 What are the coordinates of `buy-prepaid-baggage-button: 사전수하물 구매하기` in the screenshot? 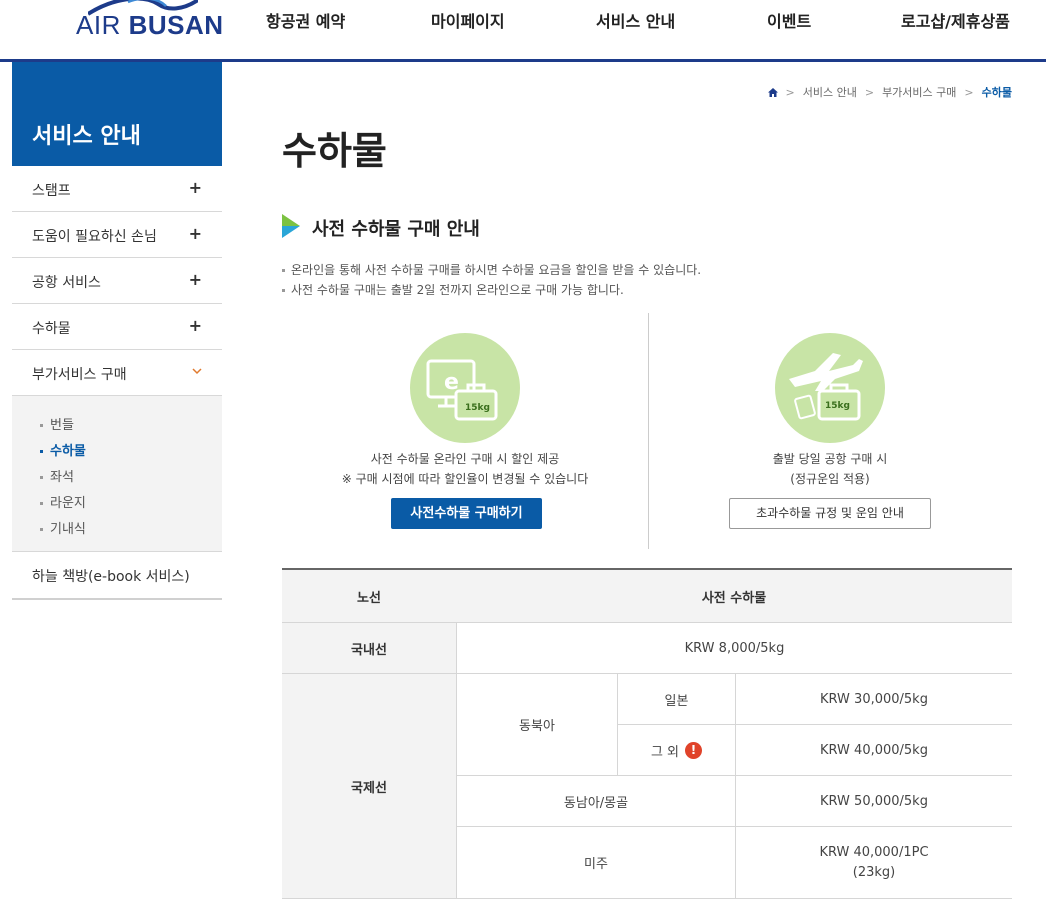 It's located at (466, 513).